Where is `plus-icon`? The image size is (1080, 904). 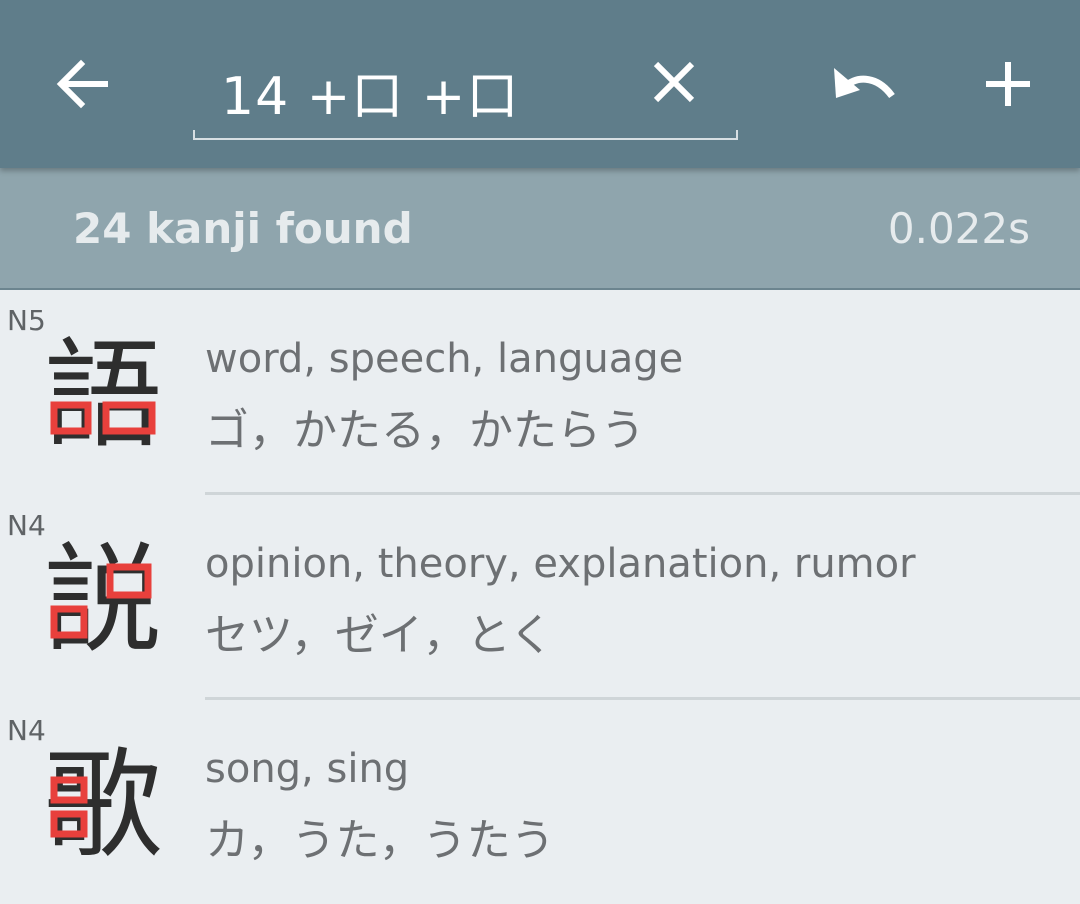
plus-icon is located at coordinates (1008, 84).